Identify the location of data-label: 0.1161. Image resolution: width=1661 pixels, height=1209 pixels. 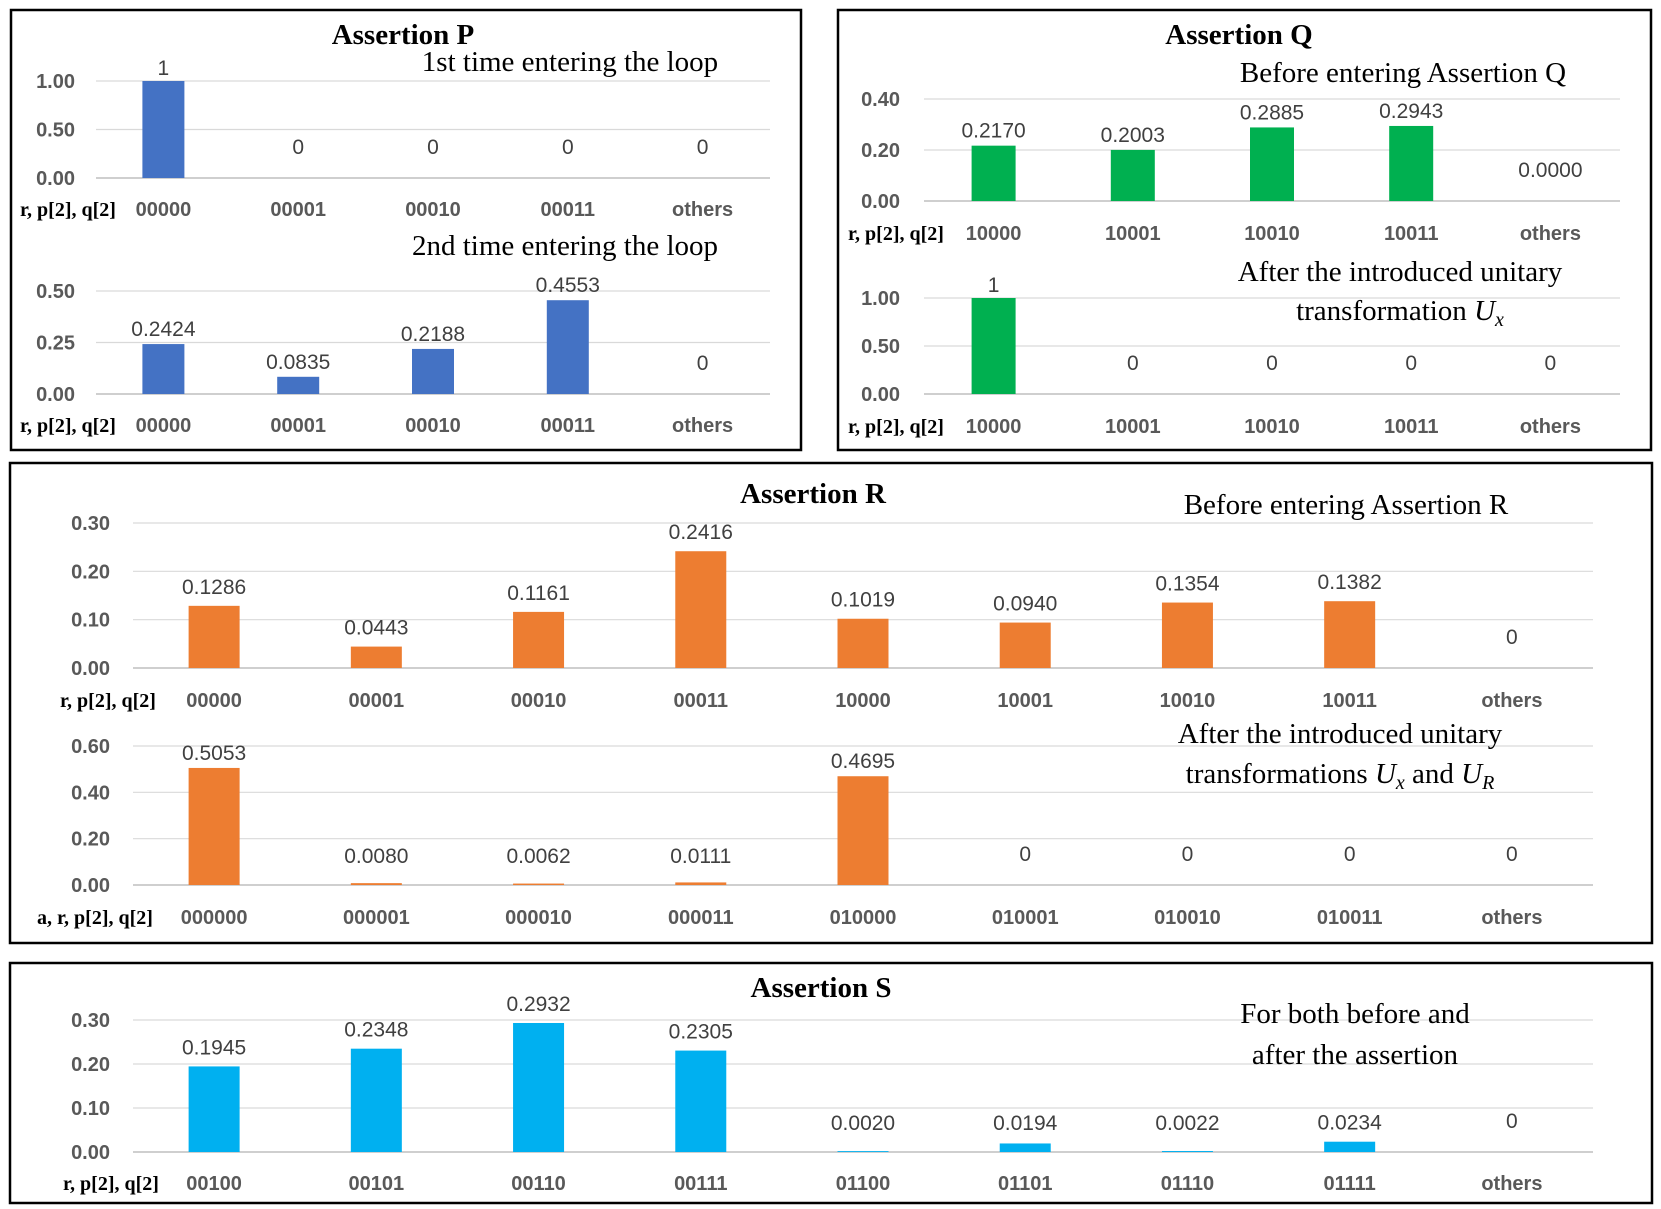
(538, 593).